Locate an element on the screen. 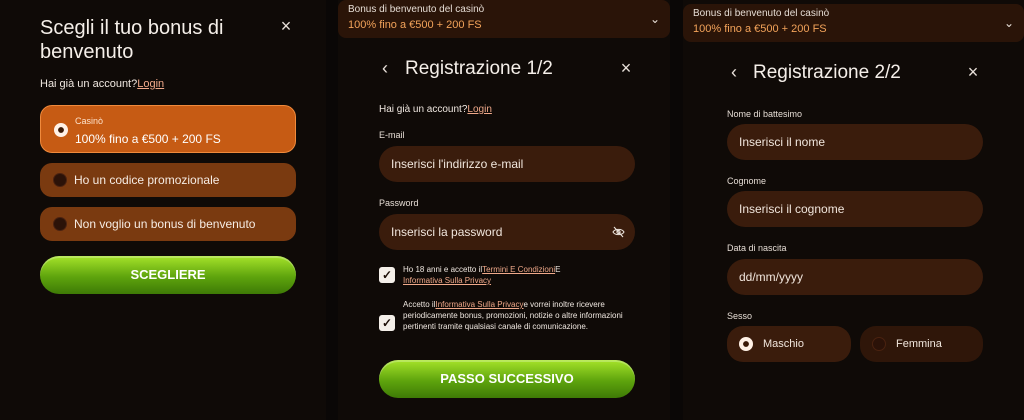 The image size is (1024, 420). option-value: 100% fino a €500 + 200 FS is located at coordinates (148, 139).